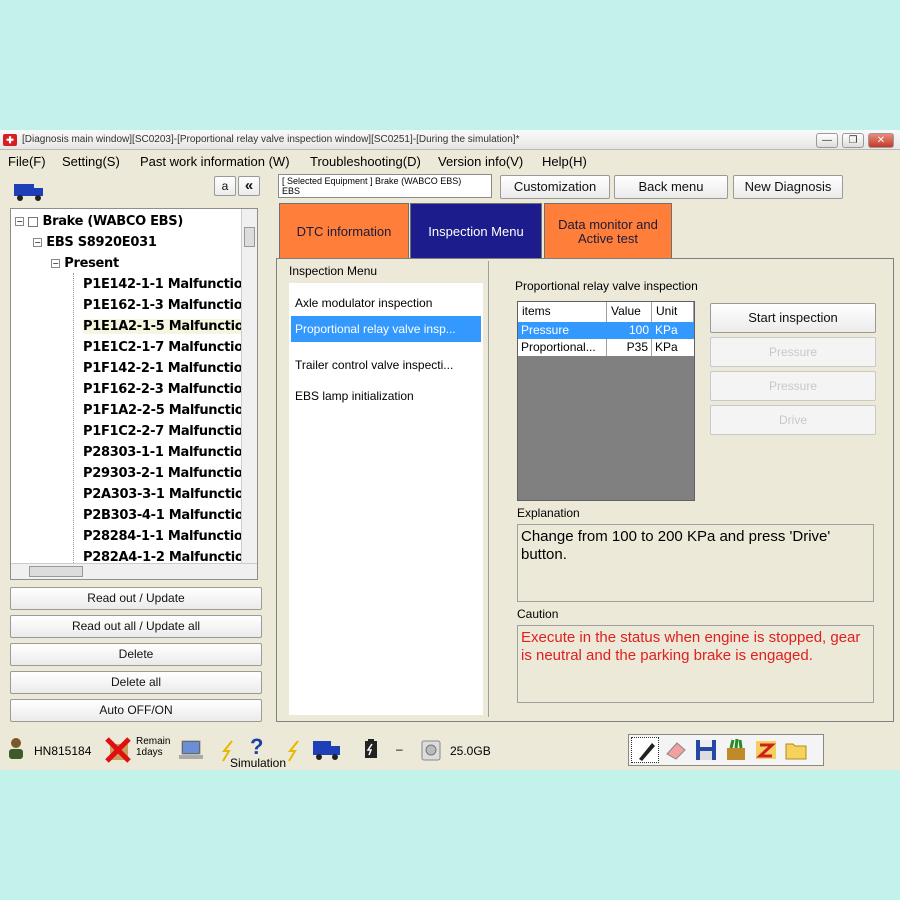 The image size is (900, 900). I want to click on tree-dtc-item: P28303-1-1 Malfunctio, so click(163, 452).